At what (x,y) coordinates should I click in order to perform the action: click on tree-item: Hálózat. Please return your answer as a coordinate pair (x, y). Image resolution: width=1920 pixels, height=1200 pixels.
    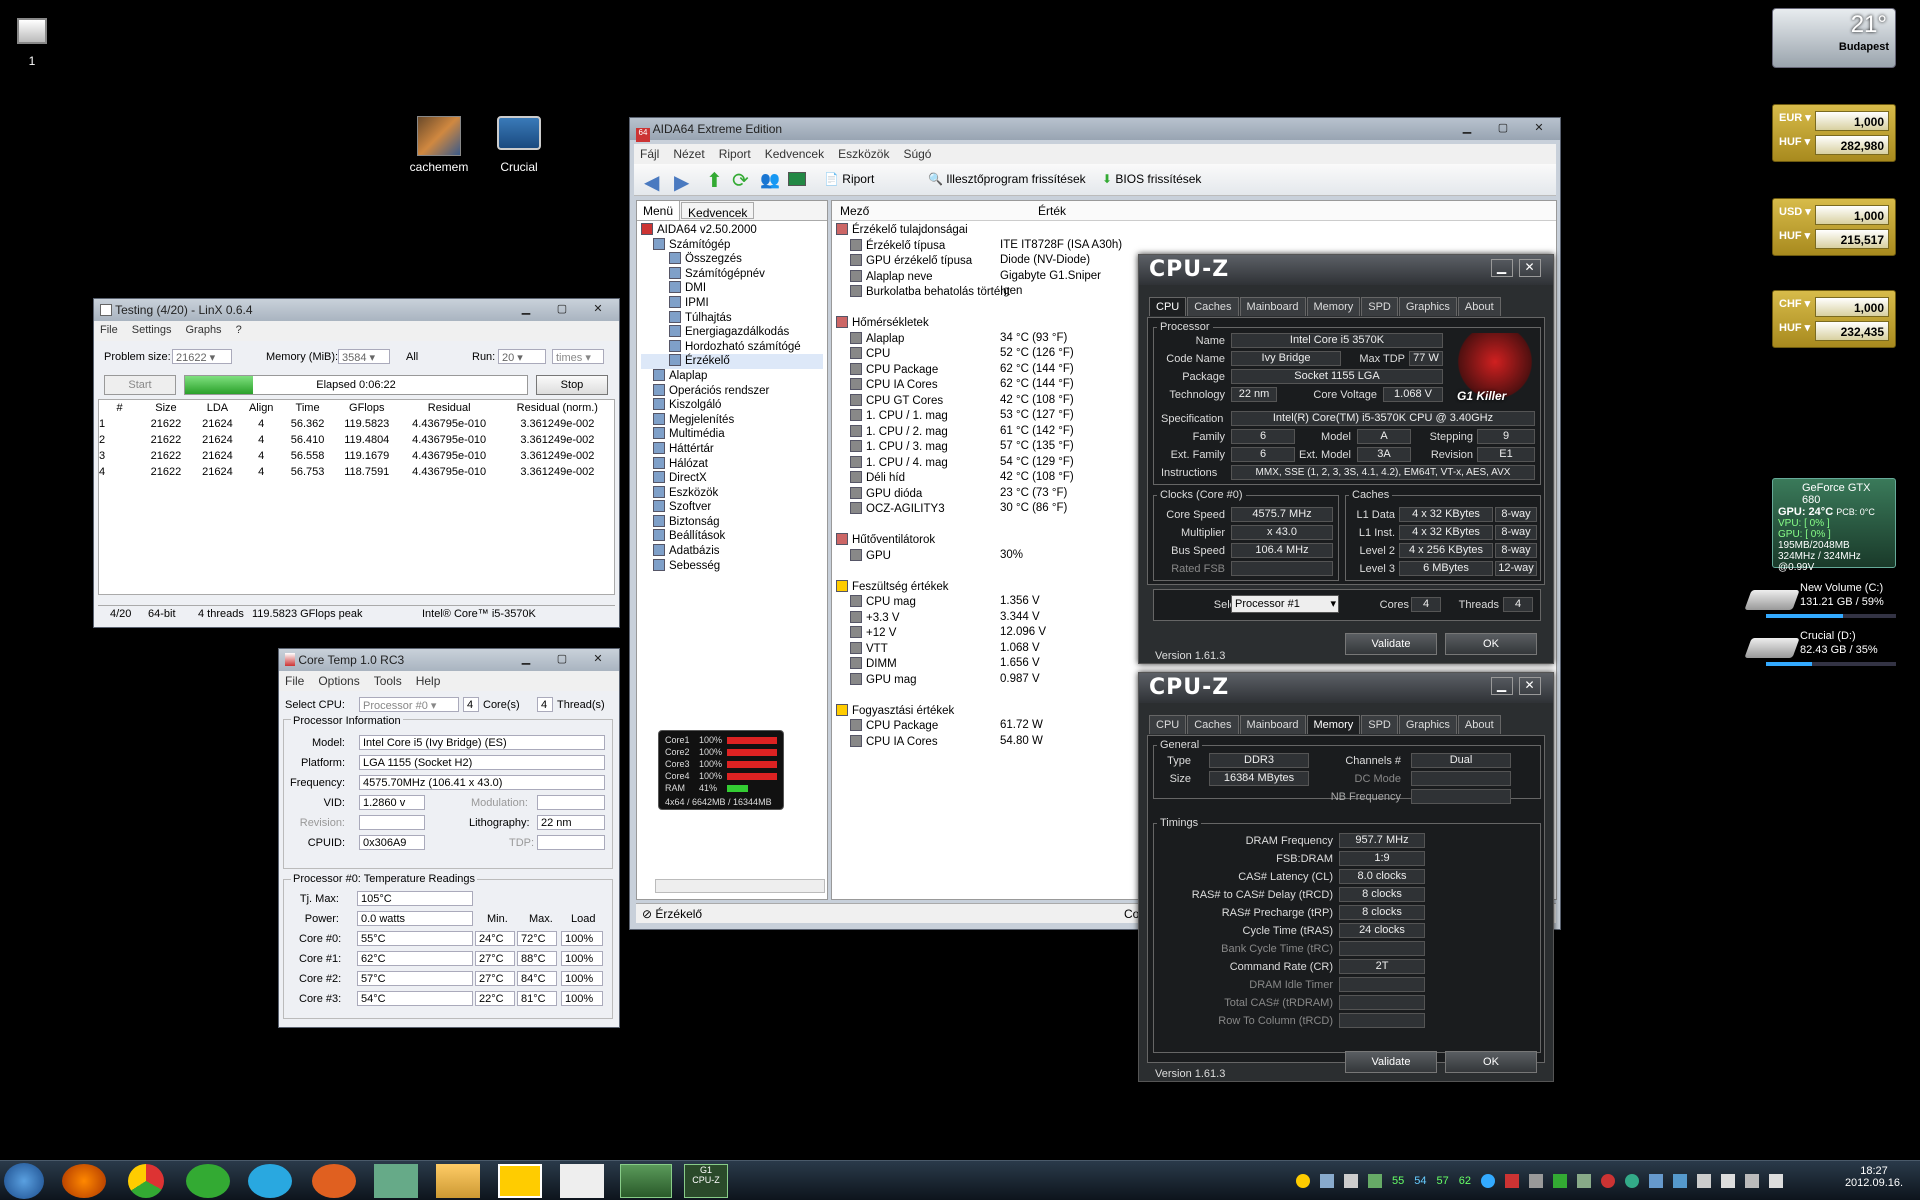
    Looking at the image, I should click on (732, 464).